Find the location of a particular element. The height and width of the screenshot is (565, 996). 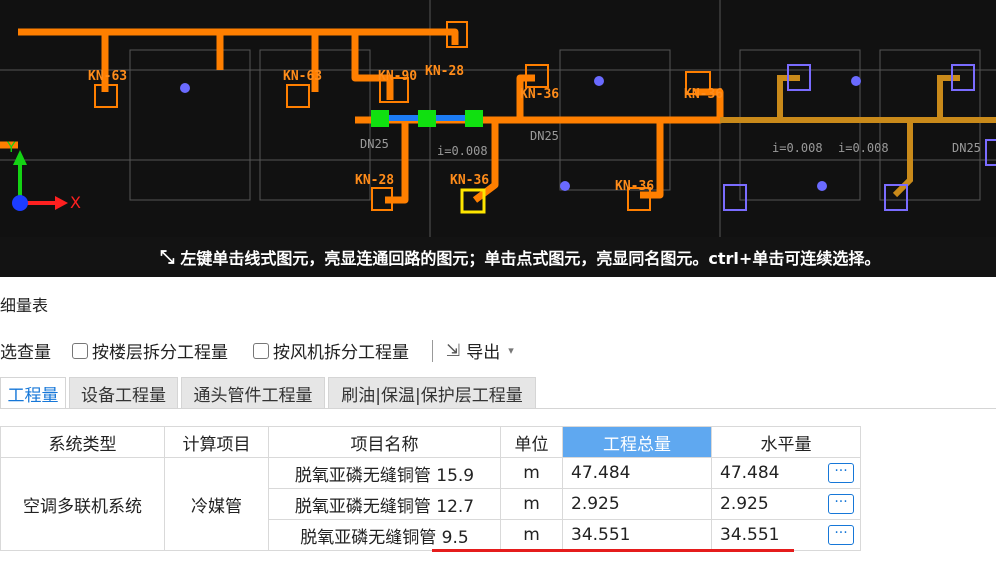

horizontal-cell: 47.484 ··· is located at coordinates (786, 473).